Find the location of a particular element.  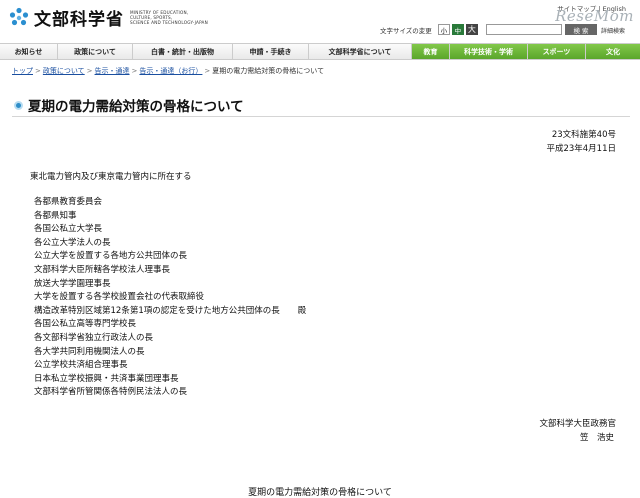

list-item: 公立学校共済組合理事長 is located at coordinates (81, 365).